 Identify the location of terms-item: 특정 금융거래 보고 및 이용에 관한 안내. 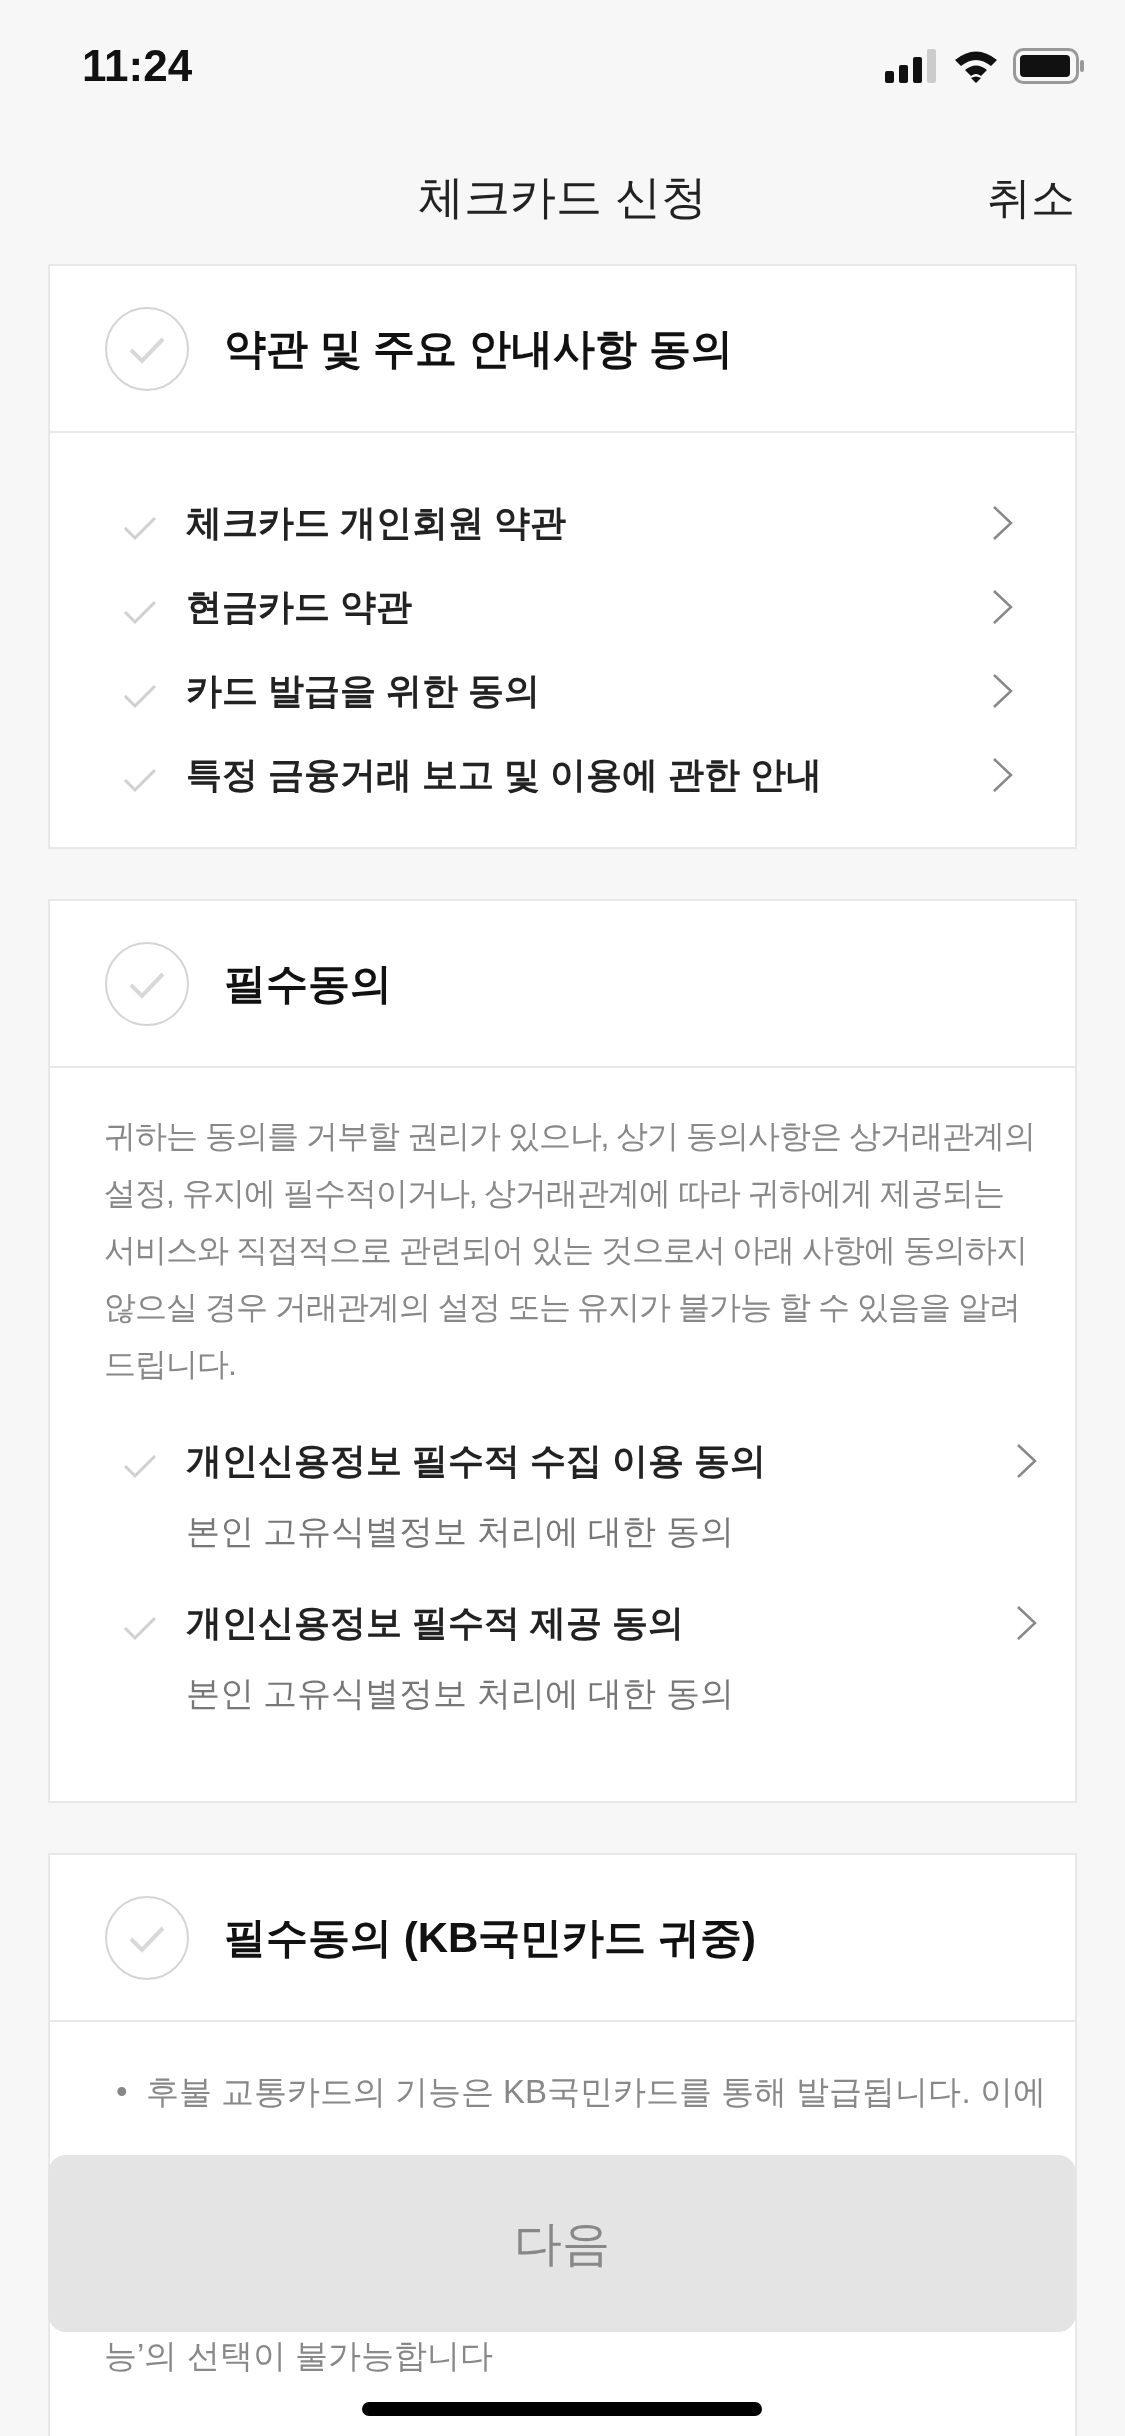
(588, 775).